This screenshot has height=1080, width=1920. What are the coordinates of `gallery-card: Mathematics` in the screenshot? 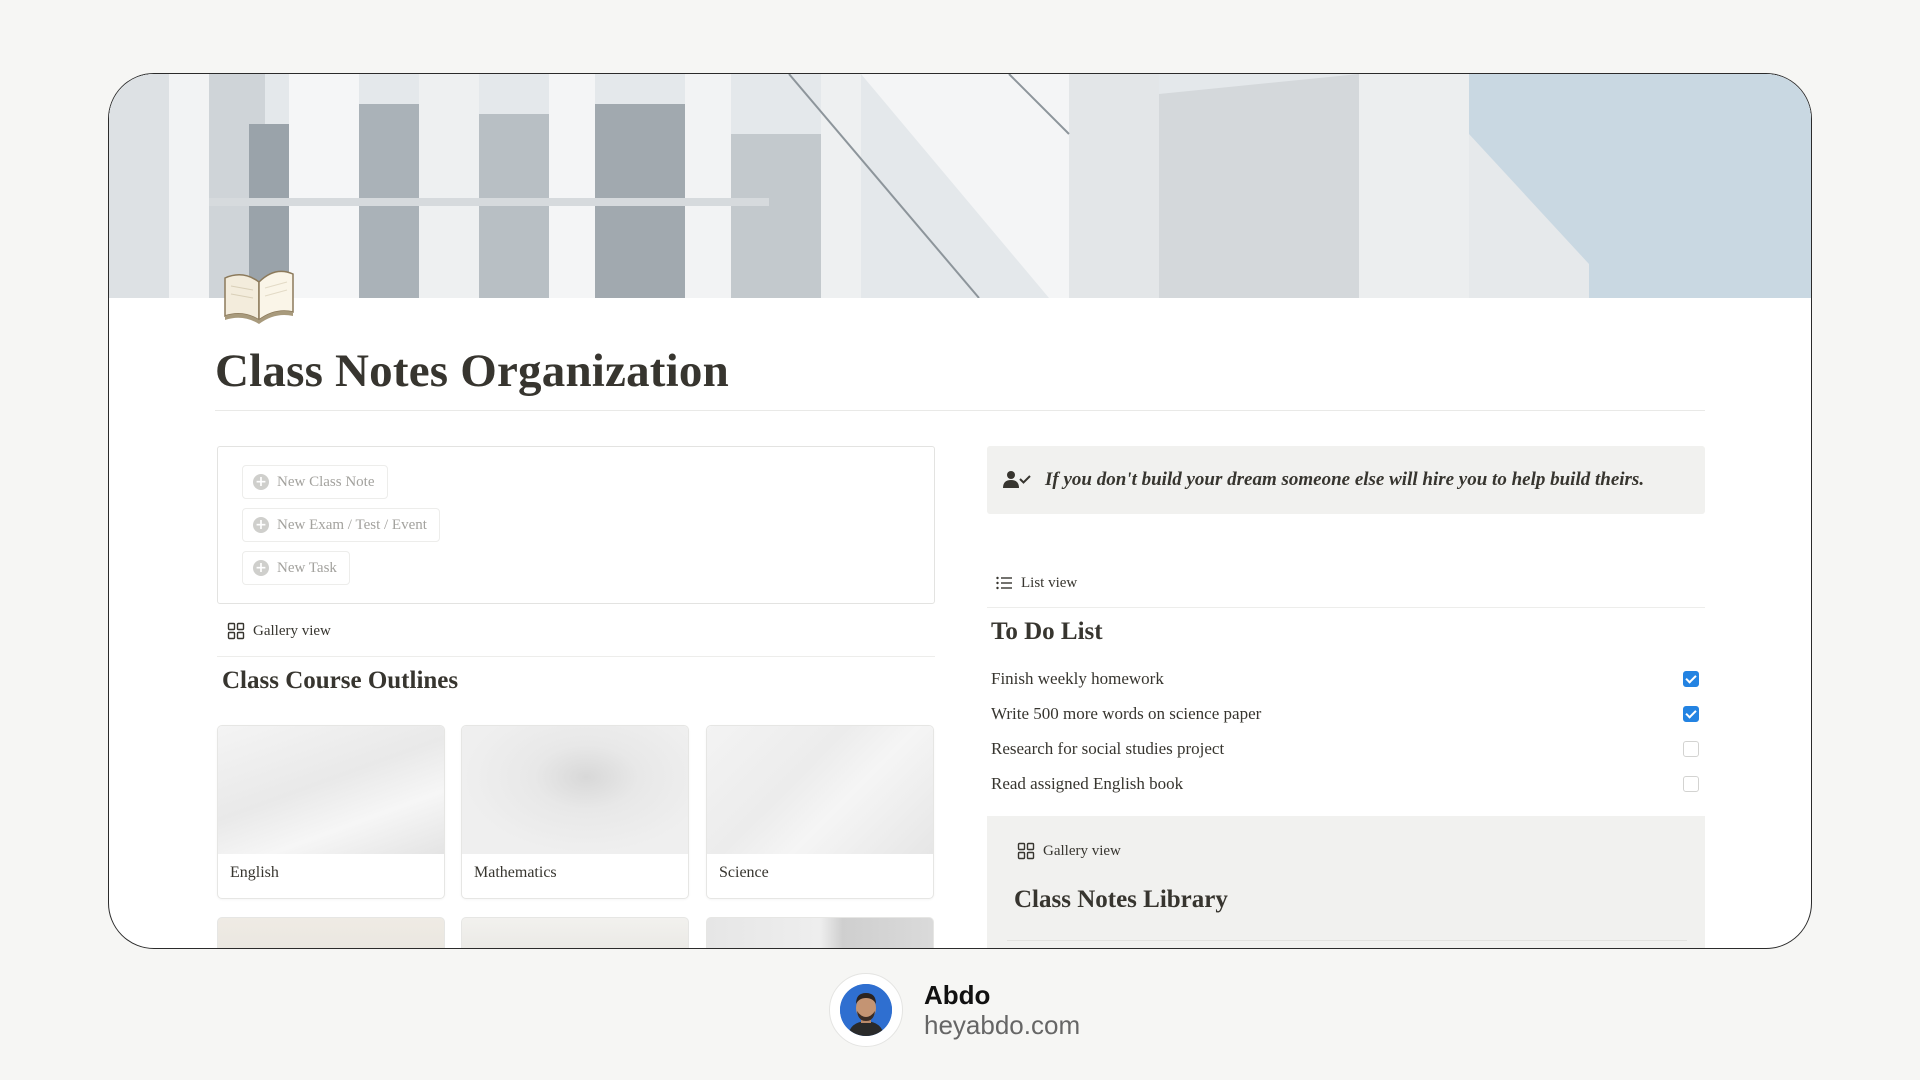 It's located at (575, 812).